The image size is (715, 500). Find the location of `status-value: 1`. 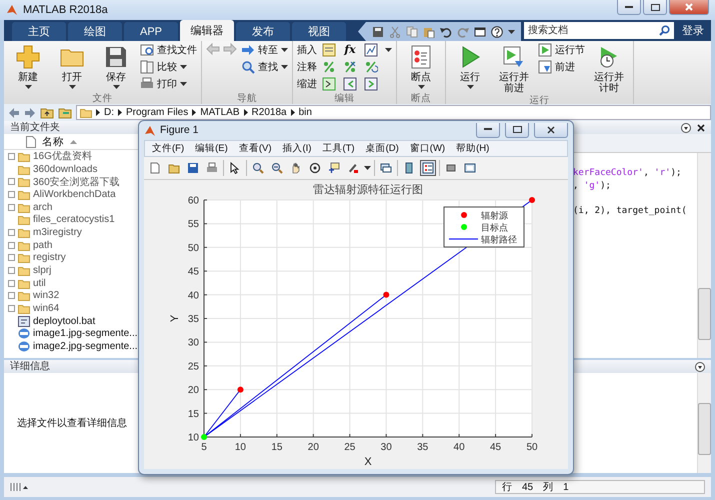

status-value: 1 is located at coordinates (566, 487).